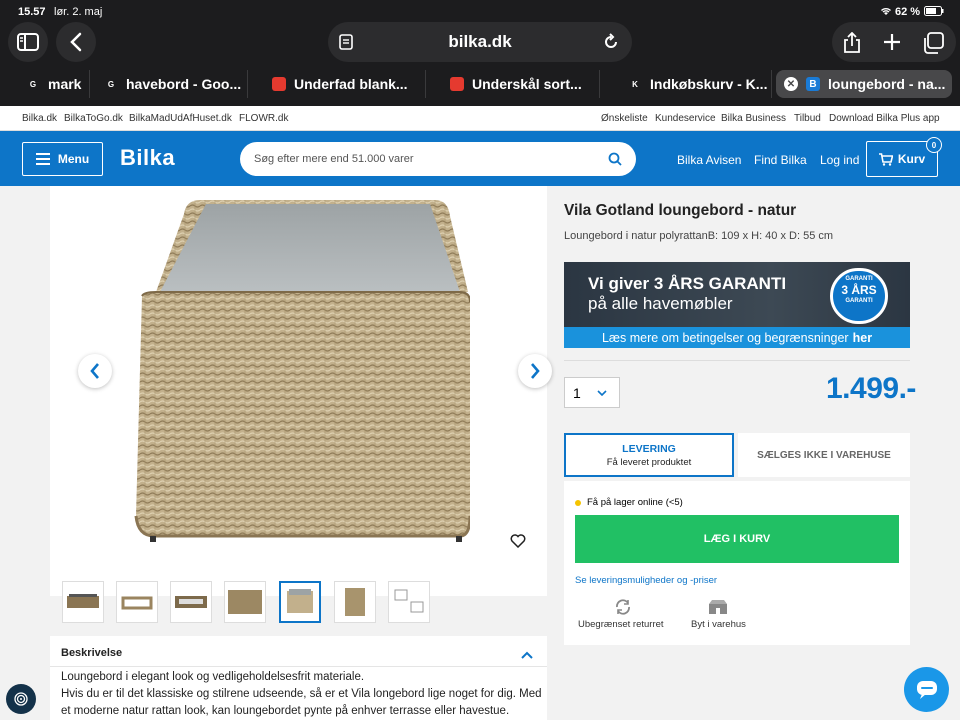  What do you see at coordinates (934, 145) in the screenshot?
I see `cart-count-badge: 0` at bounding box center [934, 145].